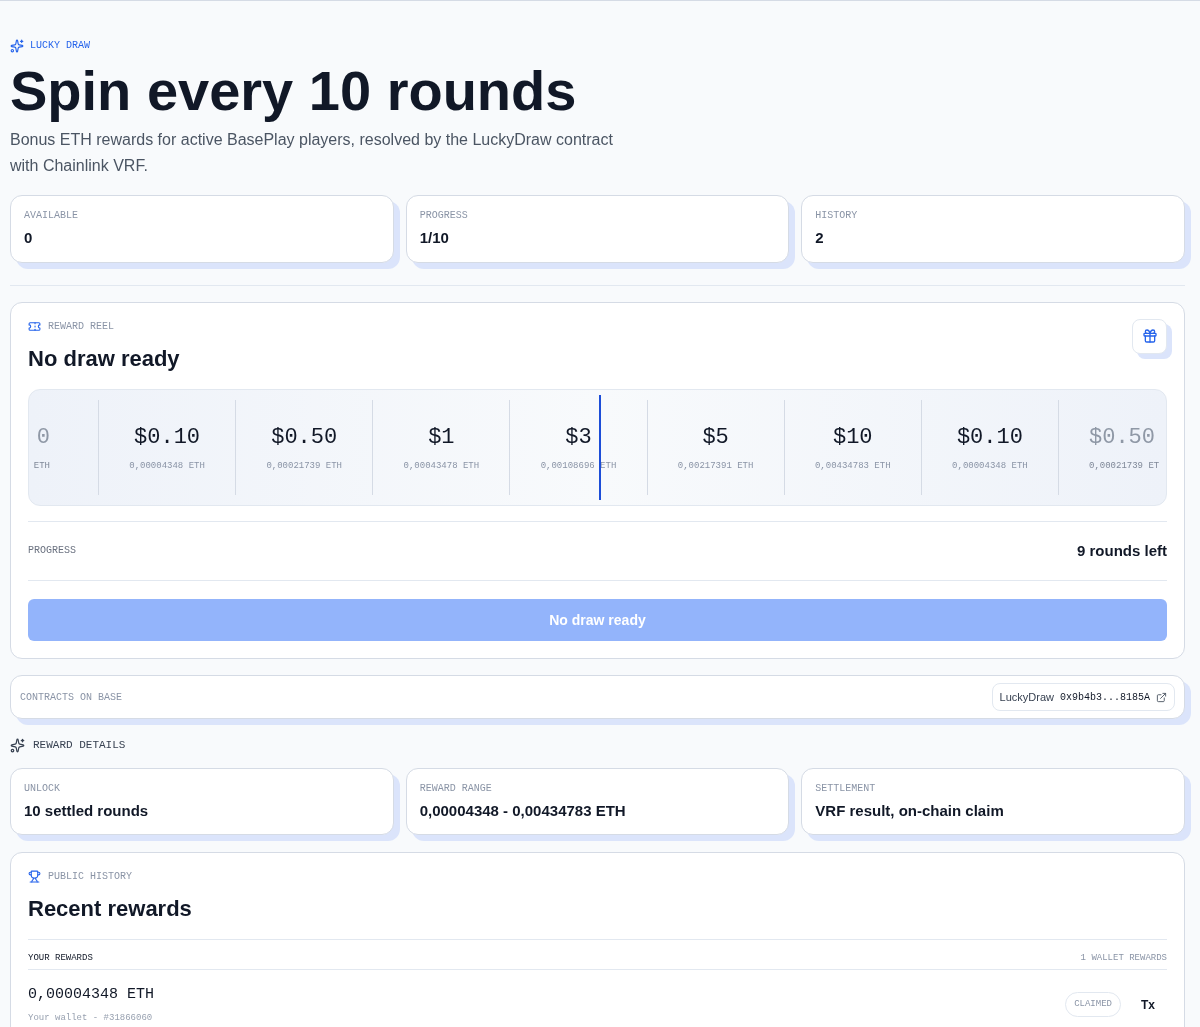 The width and height of the screenshot is (1200, 1027). Describe the element at coordinates (837, 216) in the screenshot. I see `stat-label: HISTORY` at that location.